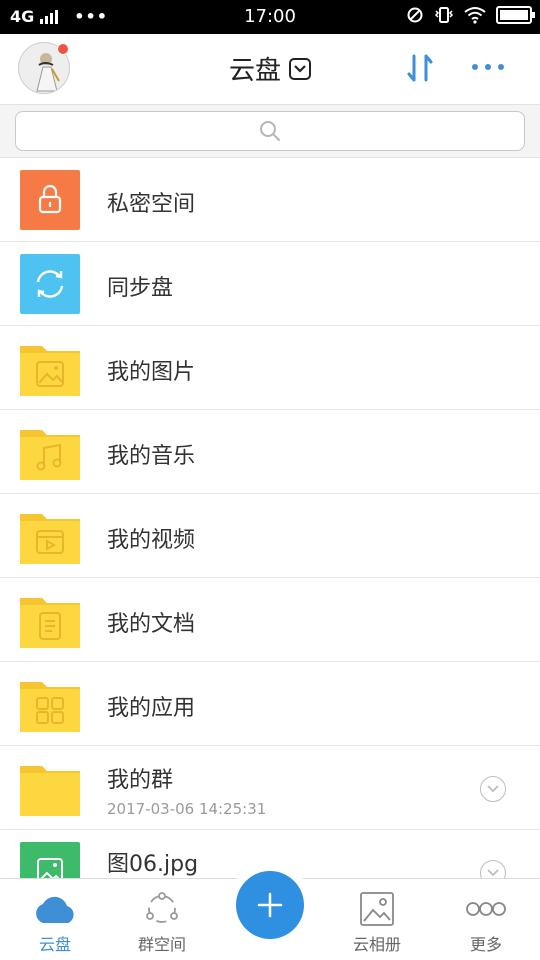 The image size is (540, 960). Describe the element at coordinates (153, 864) in the screenshot. I see `list-item-label: 图06.jpg` at that location.